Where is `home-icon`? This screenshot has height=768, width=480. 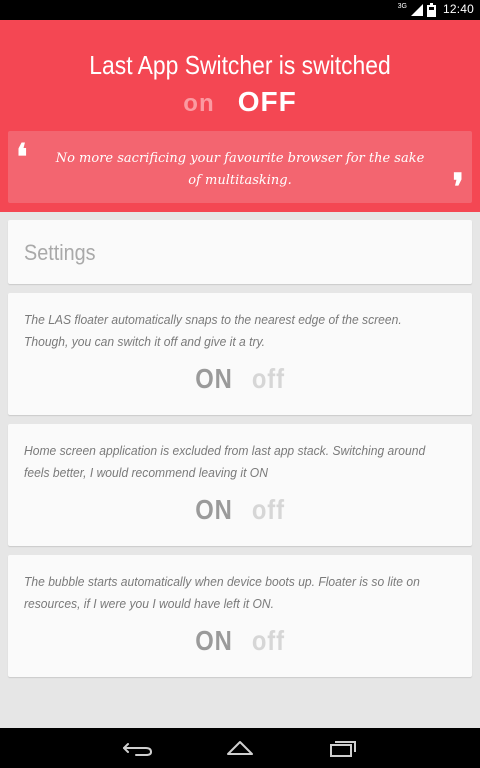
home-icon is located at coordinates (240, 748).